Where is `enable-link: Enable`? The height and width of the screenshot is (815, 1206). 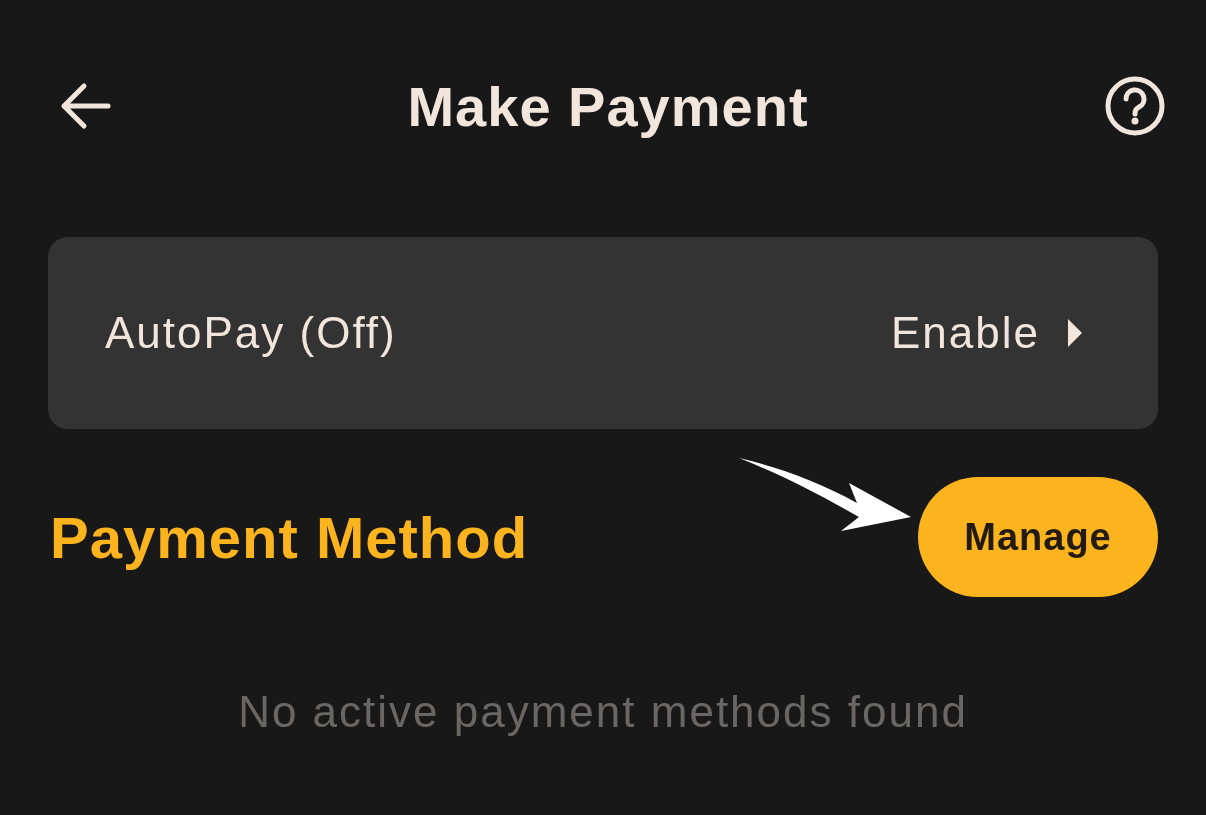
enable-link: Enable is located at coordinates (986, 333).